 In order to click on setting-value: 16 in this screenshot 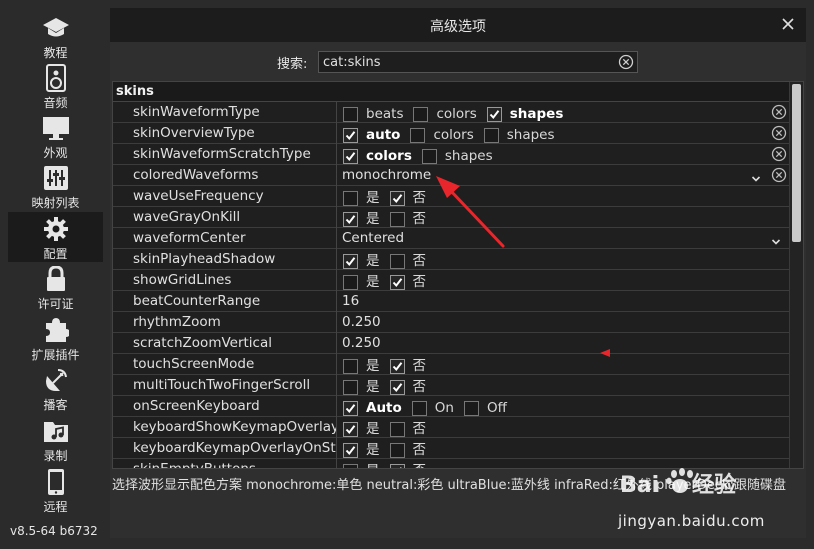, I will do `click(563, 301)`.